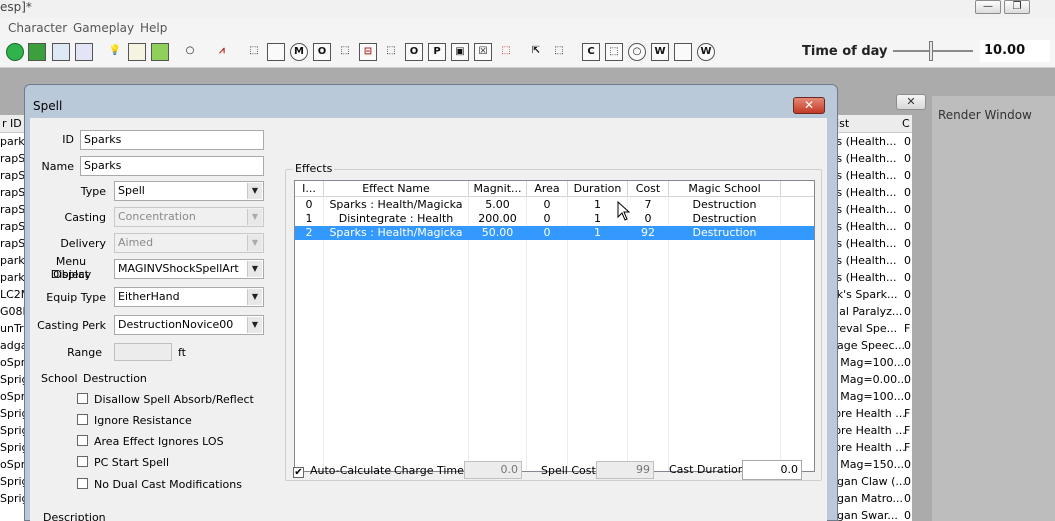 The height and width of the screenshot is (521, 1055). I want to click on o-box-icon: O, so click(322, 52).